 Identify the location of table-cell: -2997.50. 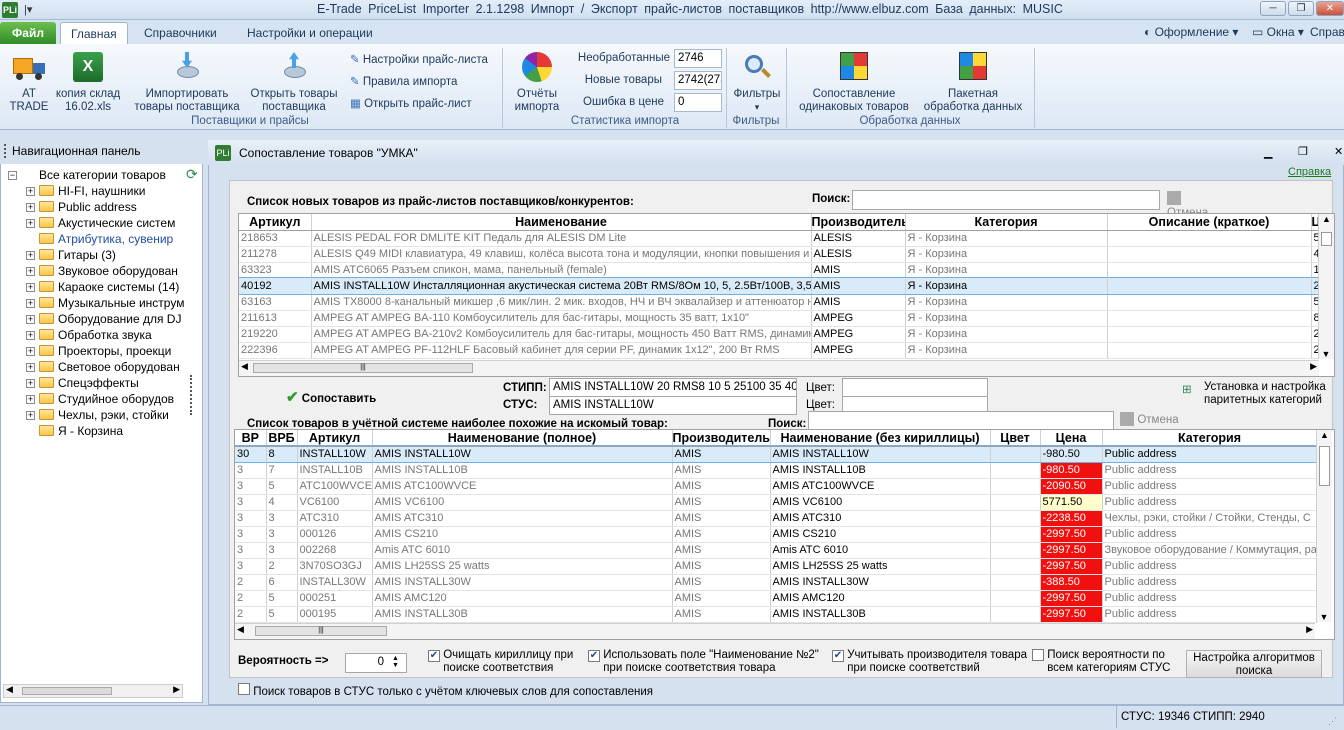
(1071, 550).